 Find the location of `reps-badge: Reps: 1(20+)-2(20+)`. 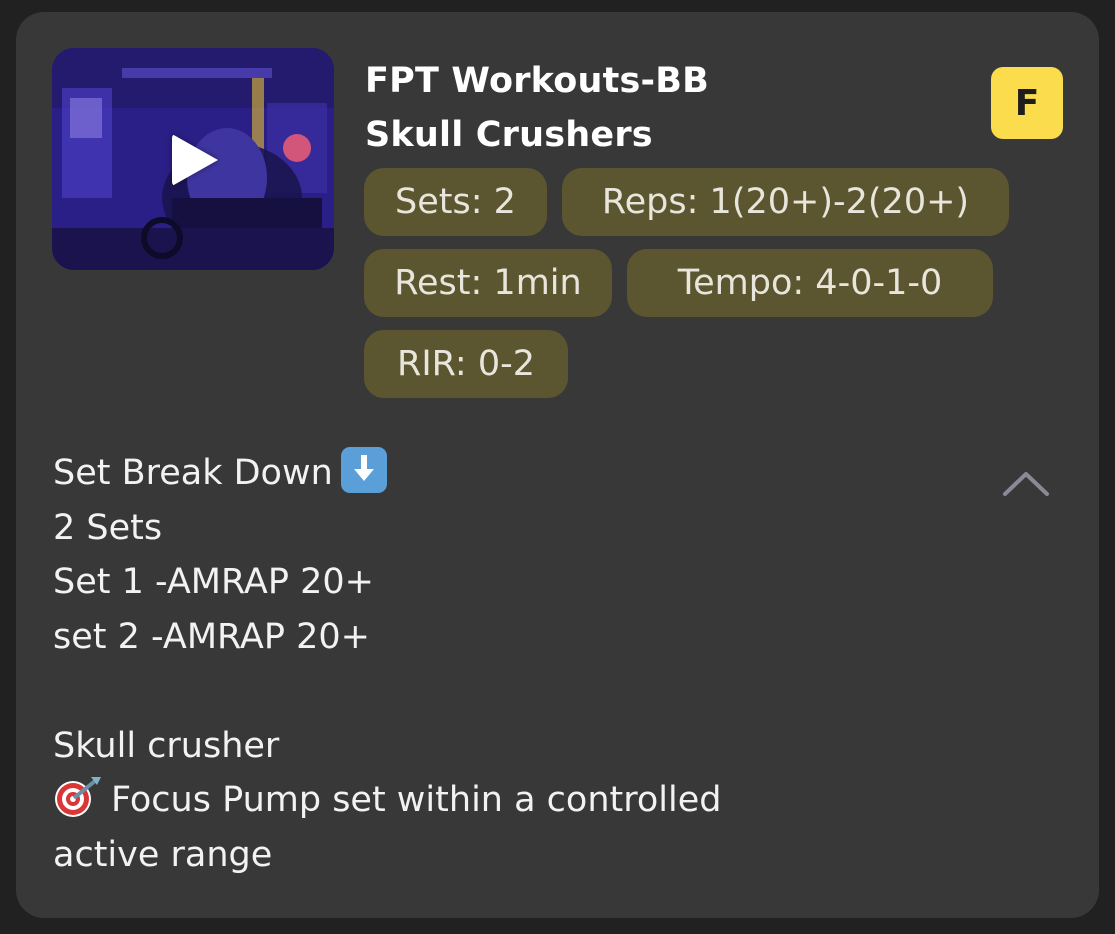

reps-badge: Reps: 1(20+)-2(20+) is located at coordinates (785, 202).